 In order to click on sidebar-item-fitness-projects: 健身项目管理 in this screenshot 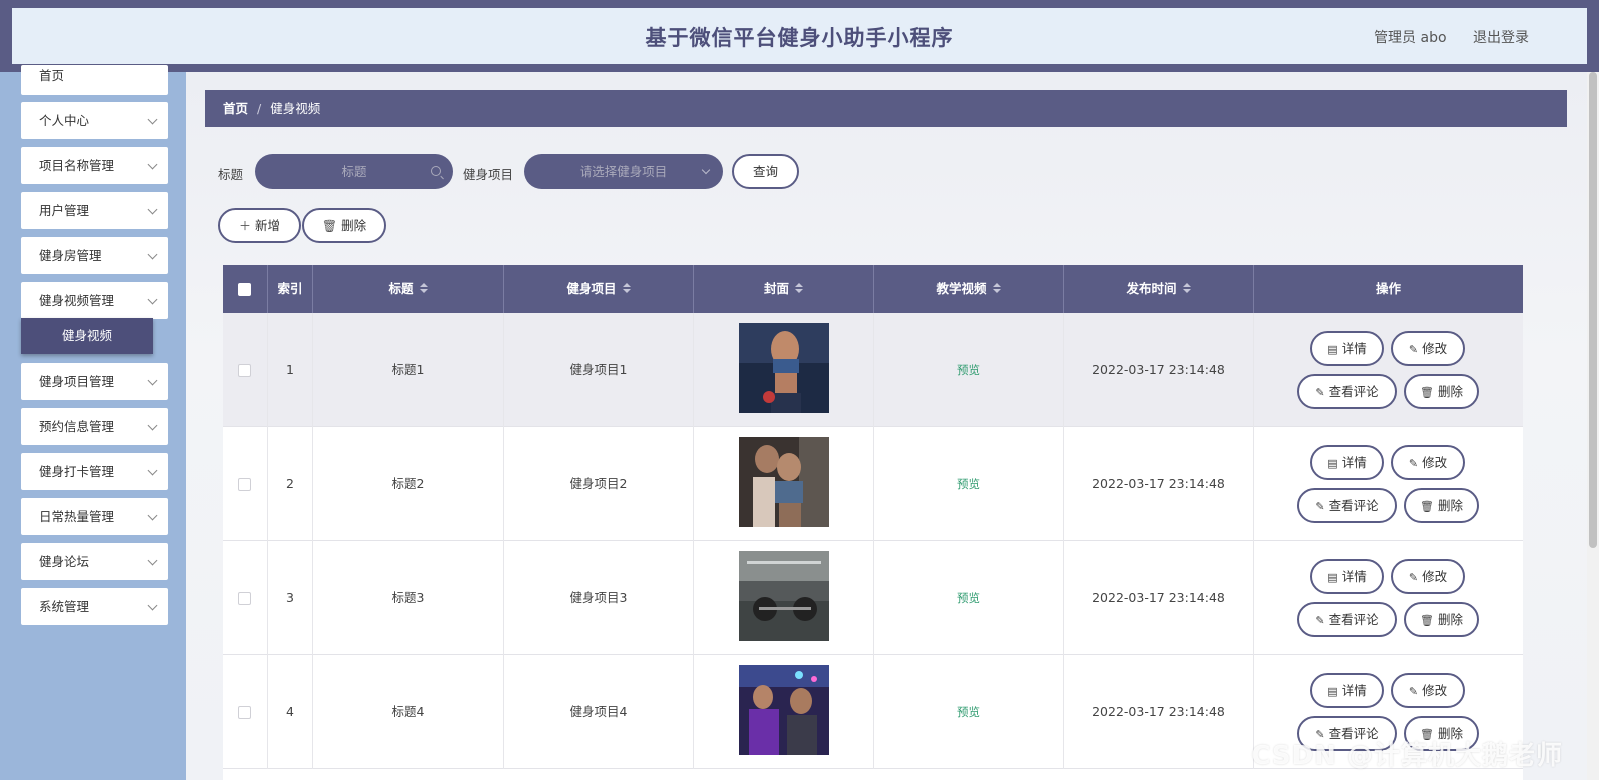, I will do `click(94, 381)`.